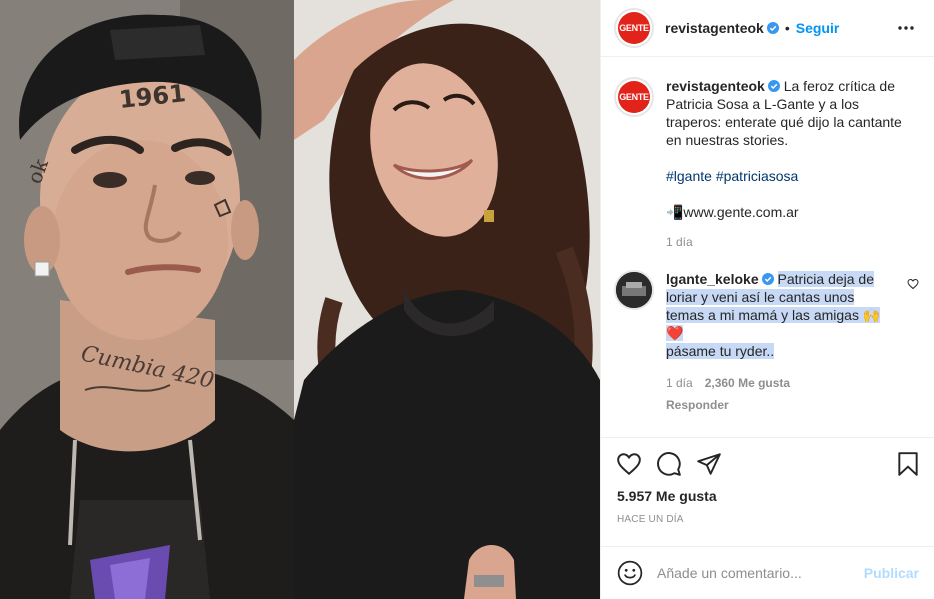 This screenshot has width=934, height=599. What do you see at coordinates (760, 573) in the screenshot?
I see `comment-input` at bounding box center [760, 573].